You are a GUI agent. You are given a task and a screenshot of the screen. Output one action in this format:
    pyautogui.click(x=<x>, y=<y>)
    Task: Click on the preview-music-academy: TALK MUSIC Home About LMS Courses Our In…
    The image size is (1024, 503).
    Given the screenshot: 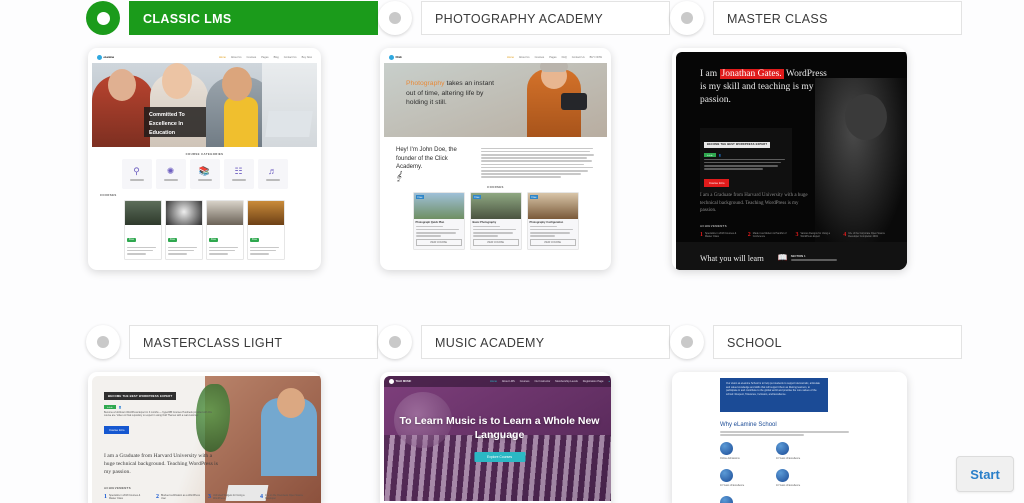 What is the action you would take?
    pyautogui.click(x=497, y=439)
    